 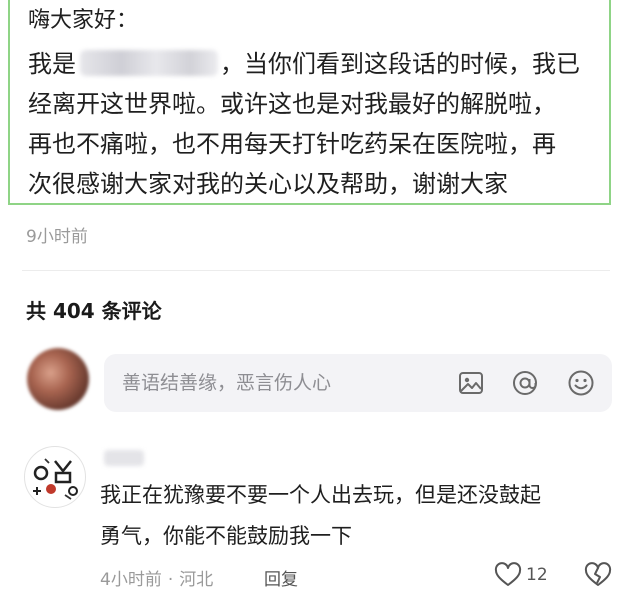 I want to click on reply-button: 回复, so click(x=281, y=577).